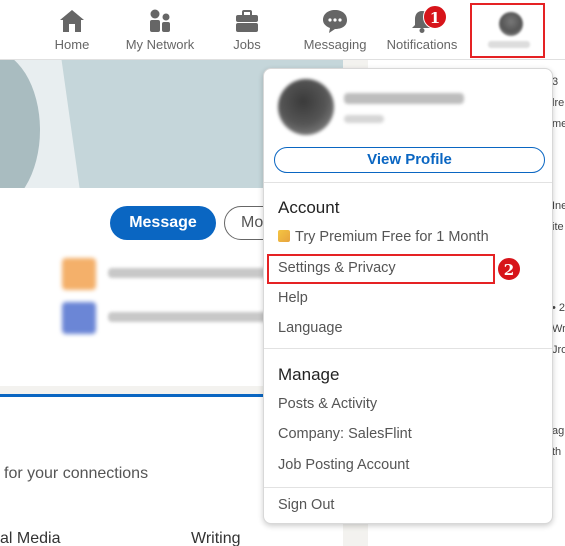 Image resolution: width=565 pixels, height=546 pixels. Describe the element at coordinates (558, 206) in the screenshot. I see `right-rail-text: Ine` at that location.